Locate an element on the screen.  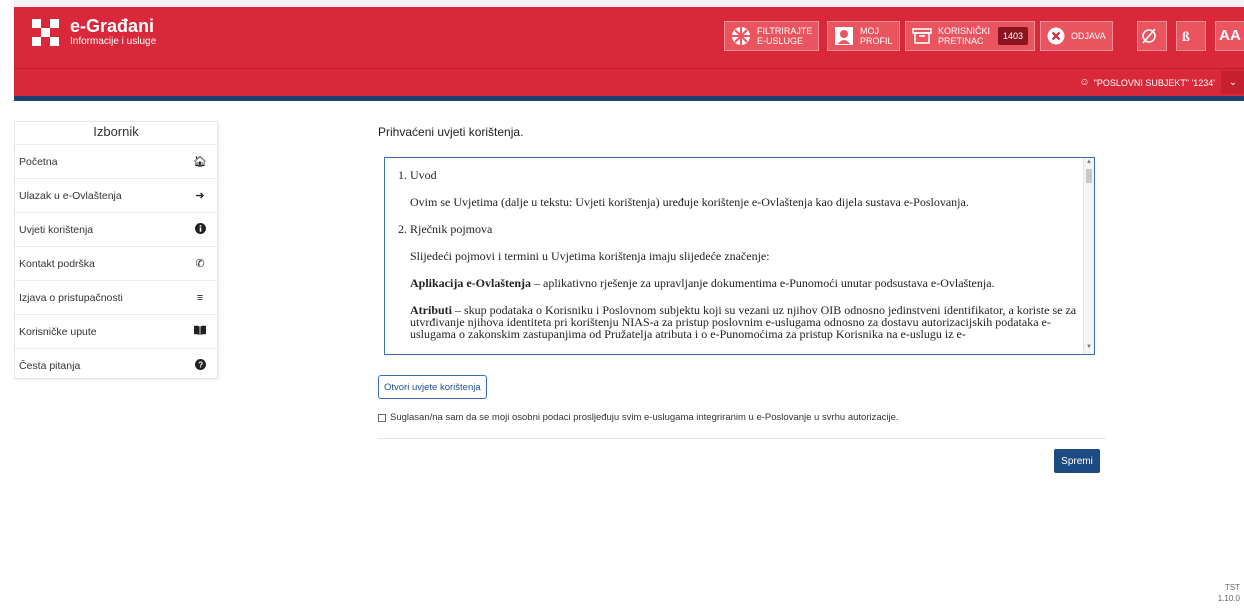
svg-text: ß is located at coordinates (1186, 37).